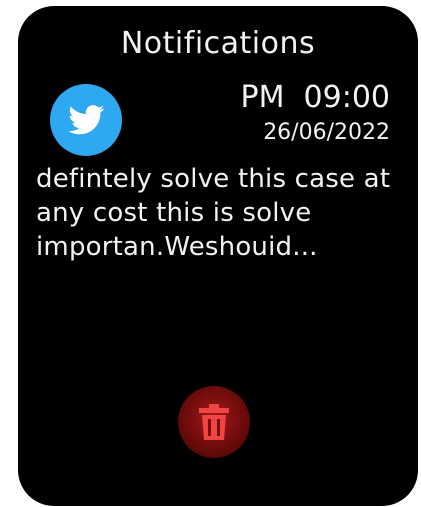  I want to click on twitter-bird-icon, so click(86, 120).